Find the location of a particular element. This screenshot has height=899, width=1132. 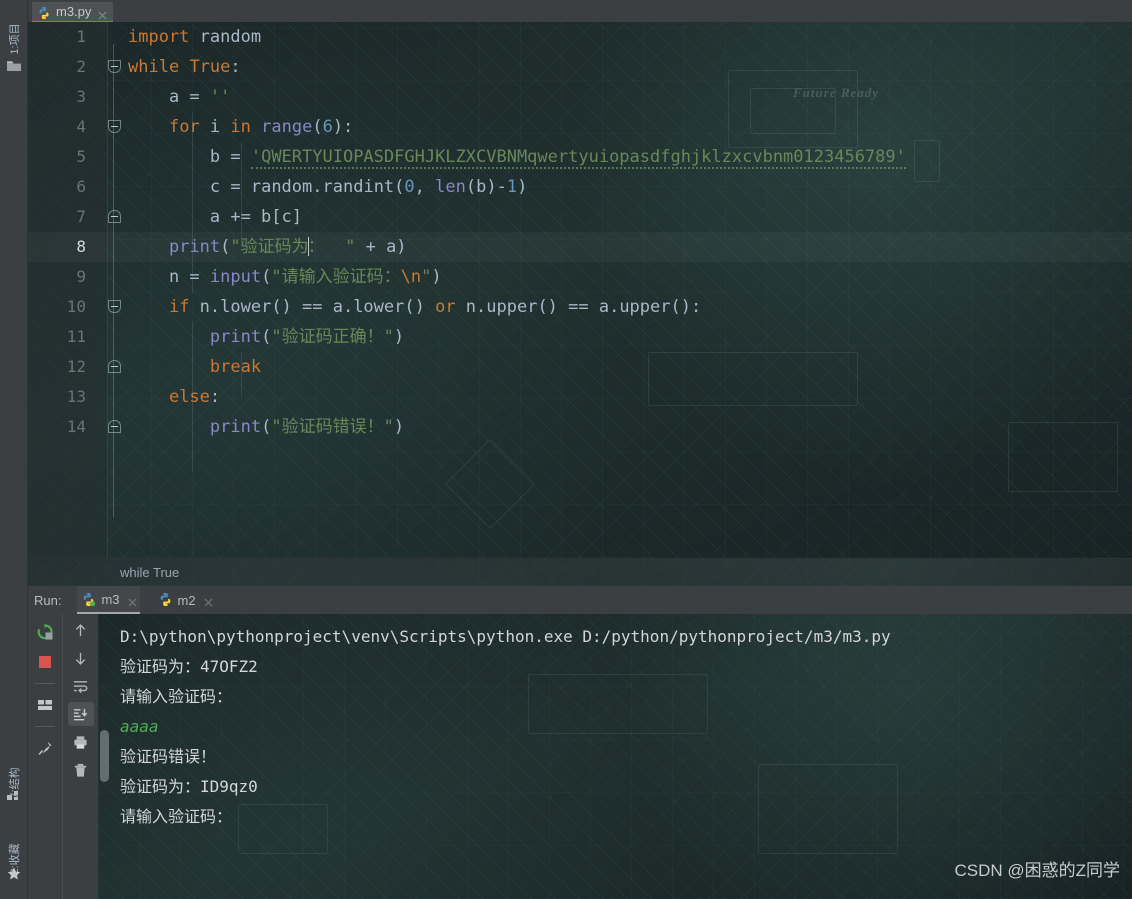

print-icon is located at coordinates (81, 742).